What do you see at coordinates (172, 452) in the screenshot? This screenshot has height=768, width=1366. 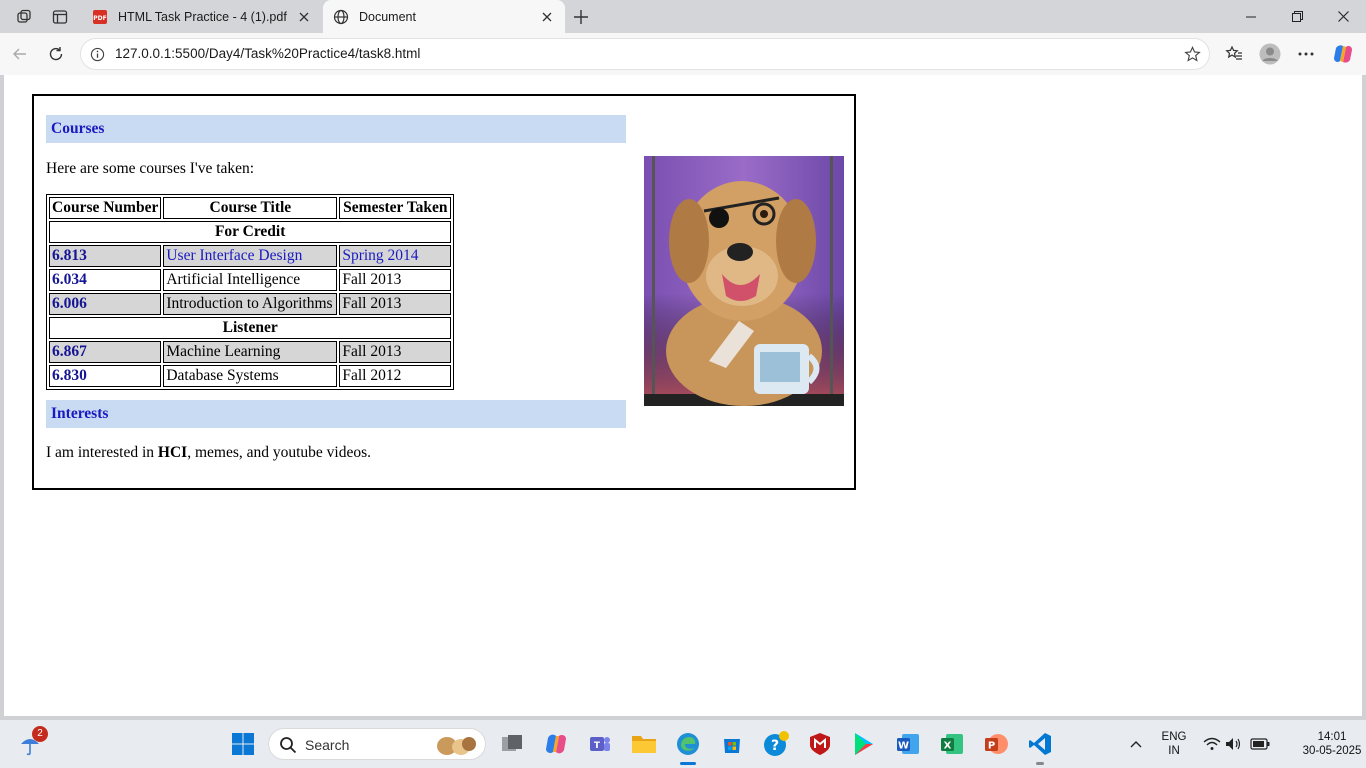 I see `interests-bold: HCI` at bounding box center [172, 452].